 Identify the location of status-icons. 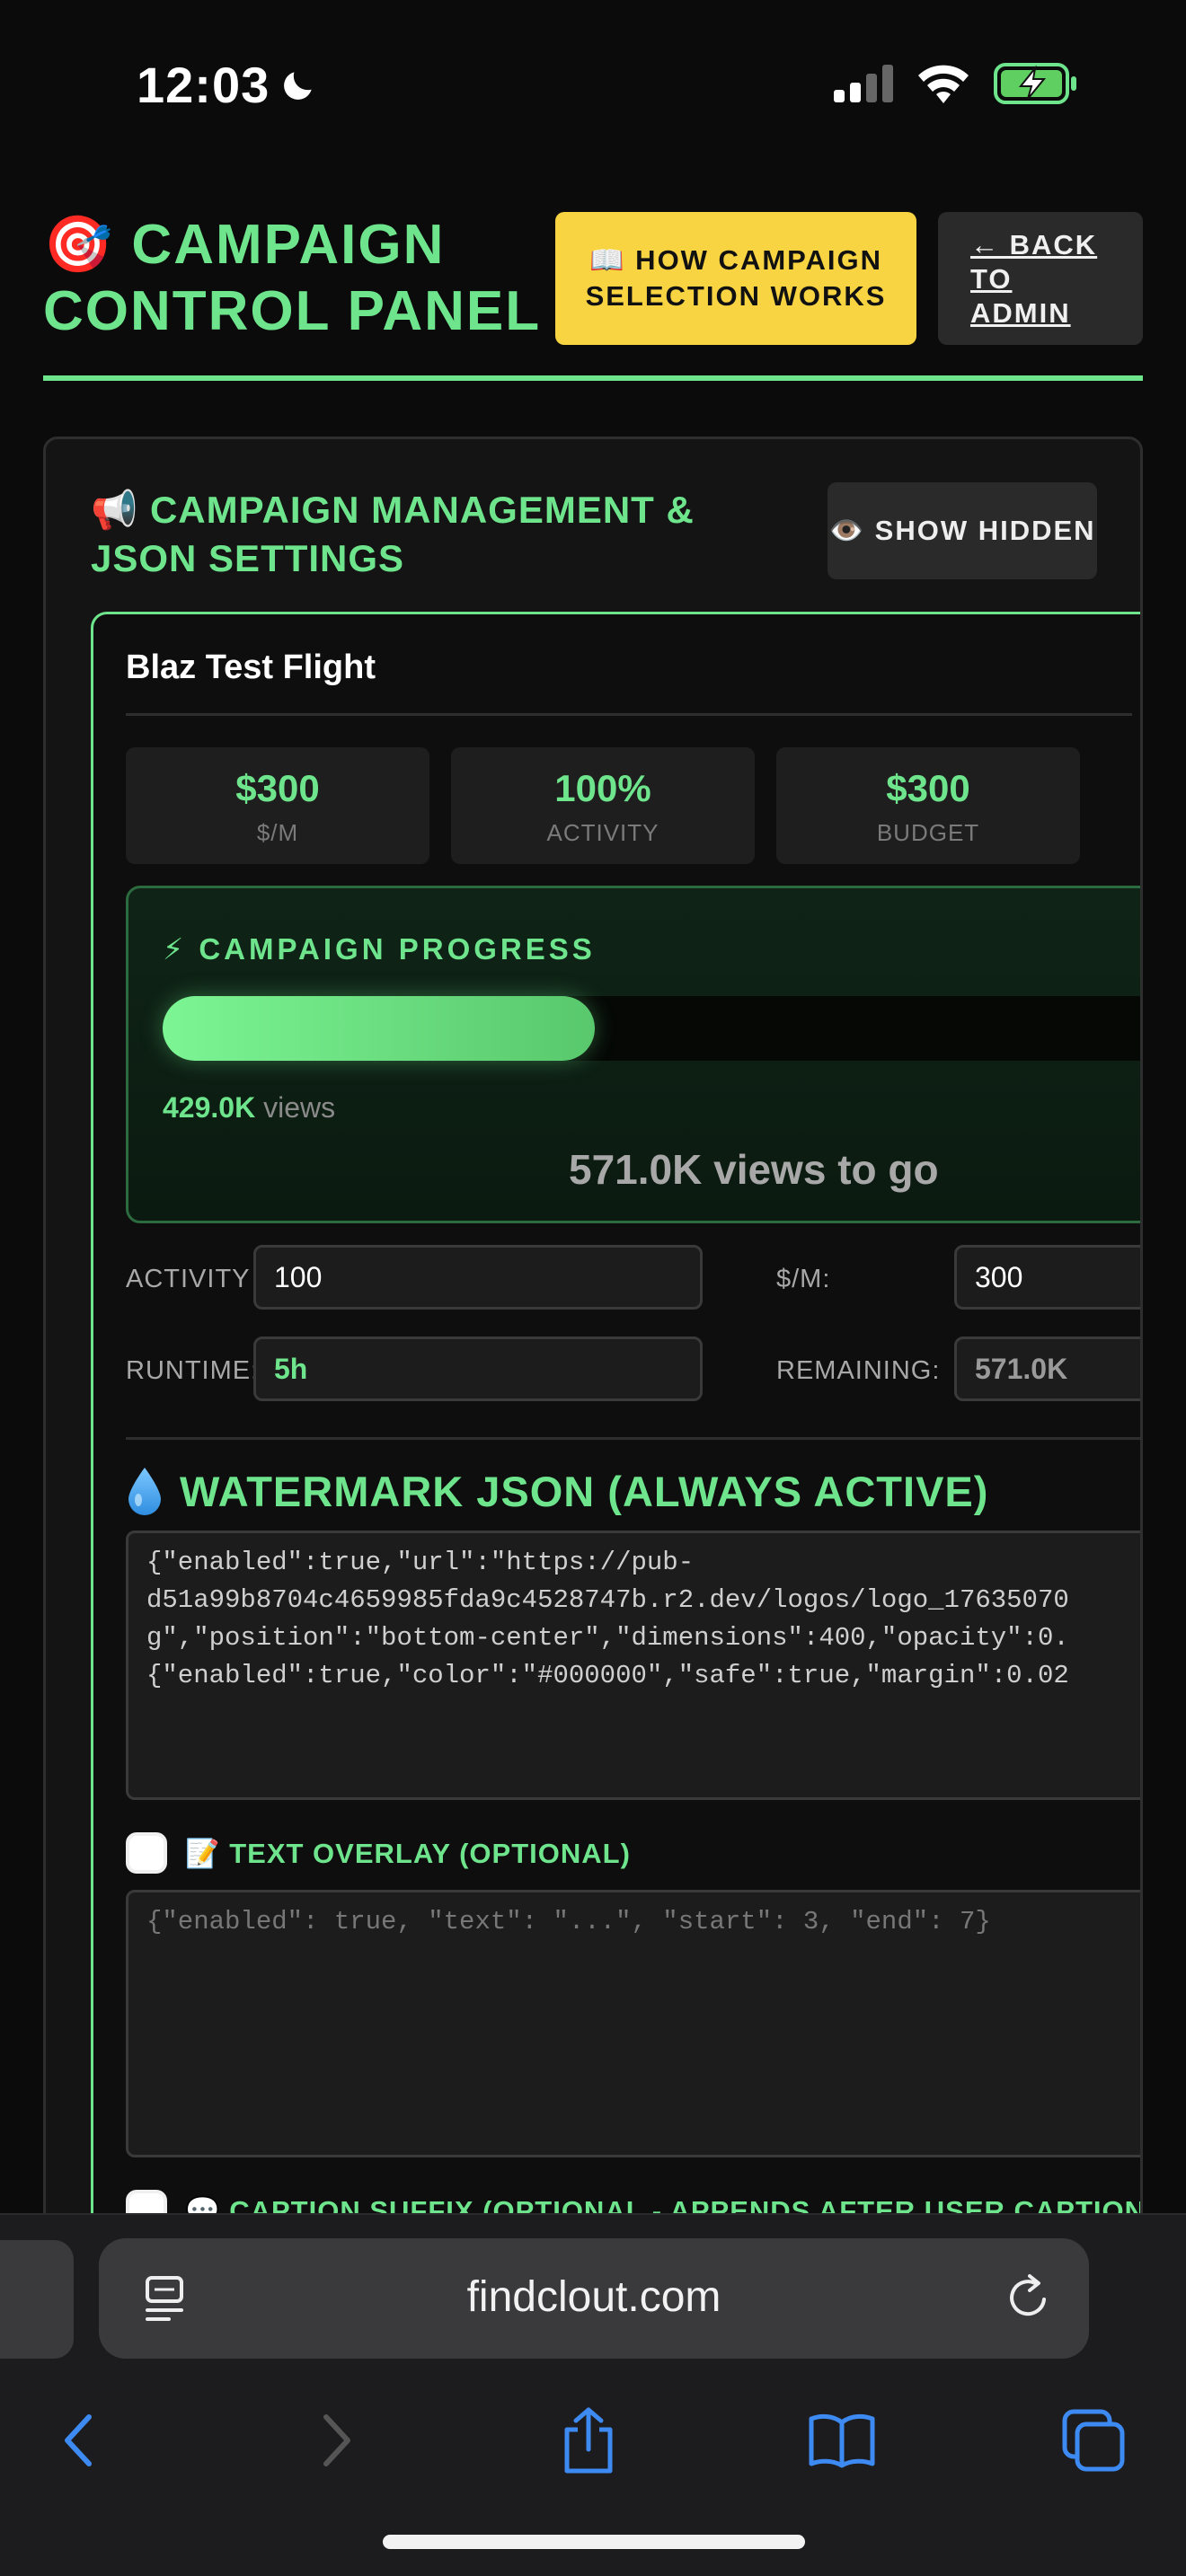
(956, 83).